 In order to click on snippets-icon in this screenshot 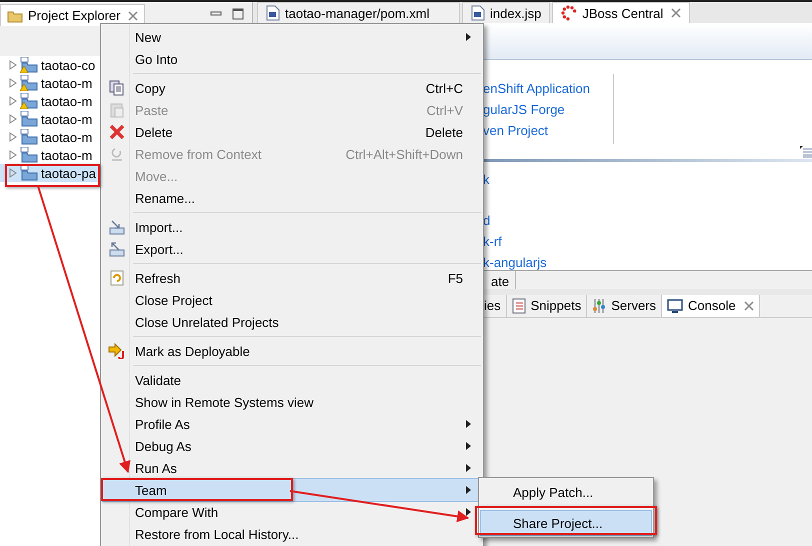, I will do `click(519, 306)`.